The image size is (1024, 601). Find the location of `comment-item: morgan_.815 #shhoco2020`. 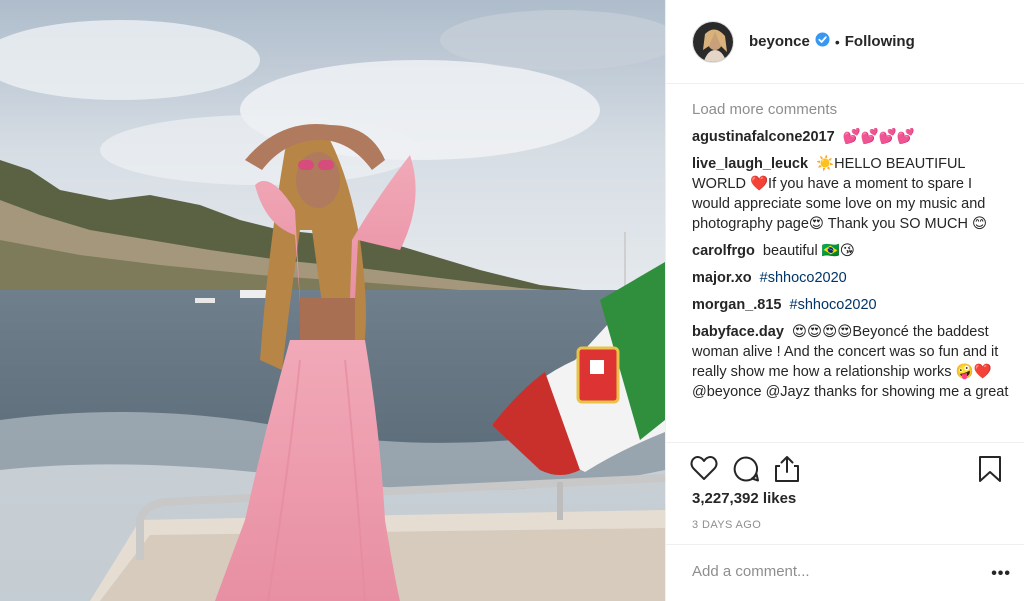

comment-item: morgan_.815 #shhoco2020 is located at coordinates (851, 305).